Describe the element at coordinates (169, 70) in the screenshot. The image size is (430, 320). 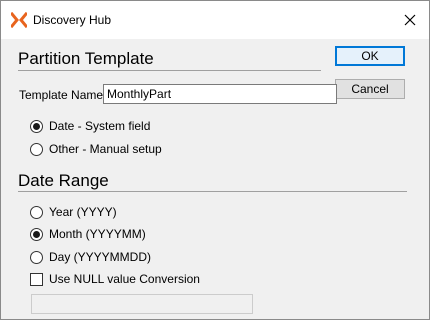
I see `partition-divider` at that location.